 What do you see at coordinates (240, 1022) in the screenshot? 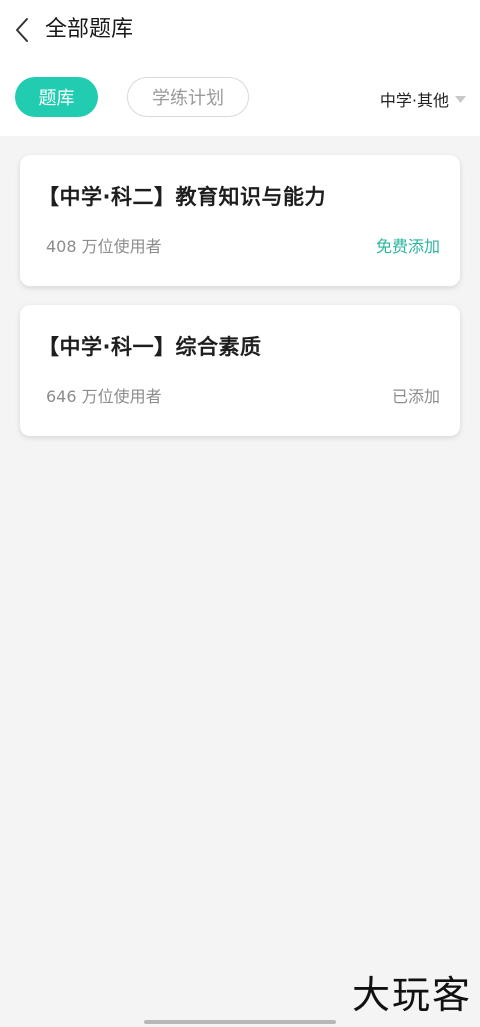
I see `home-indicator` at bounding box center [240, 1022].